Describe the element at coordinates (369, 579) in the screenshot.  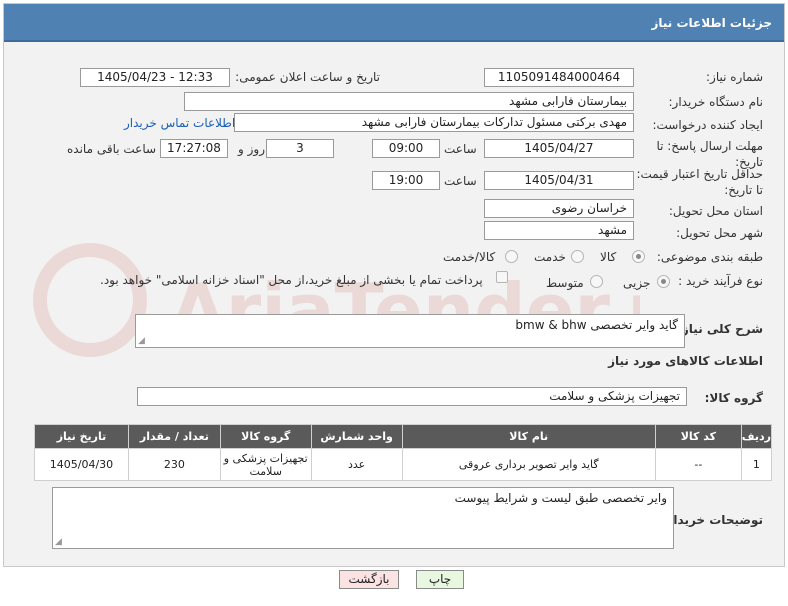
I see `back-button: بازگشت` at that location.